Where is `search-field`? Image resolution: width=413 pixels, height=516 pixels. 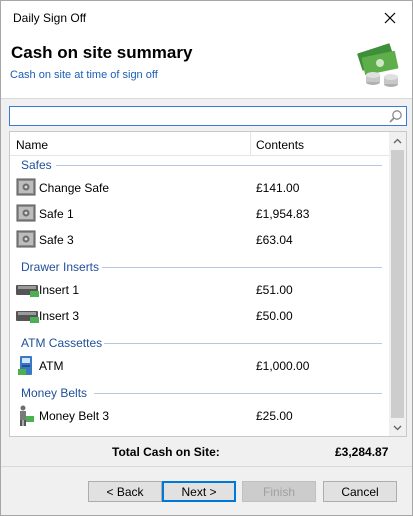
search-field is located at coordinates (208, 116).